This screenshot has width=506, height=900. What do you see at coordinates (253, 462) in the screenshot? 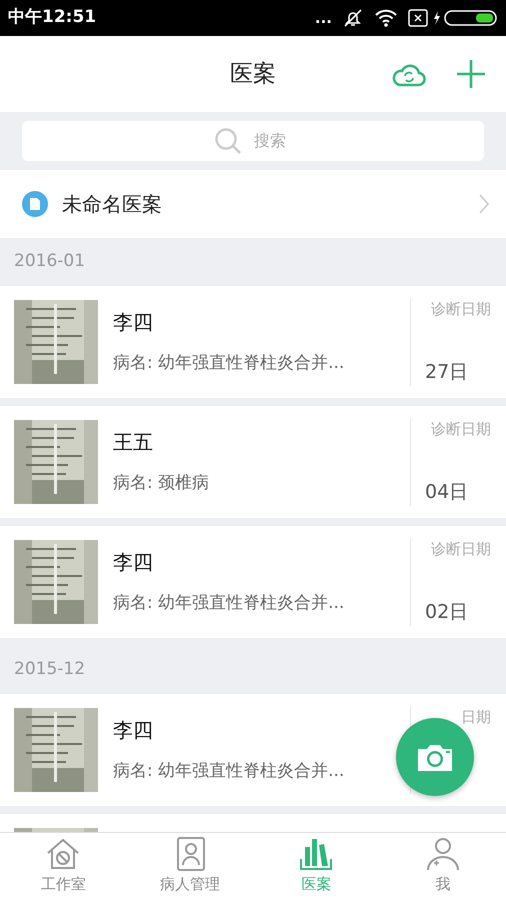
I see `record-row: 王五 病名: 颈椎病 诊断日期 04日` at bounding box center [253, 462].